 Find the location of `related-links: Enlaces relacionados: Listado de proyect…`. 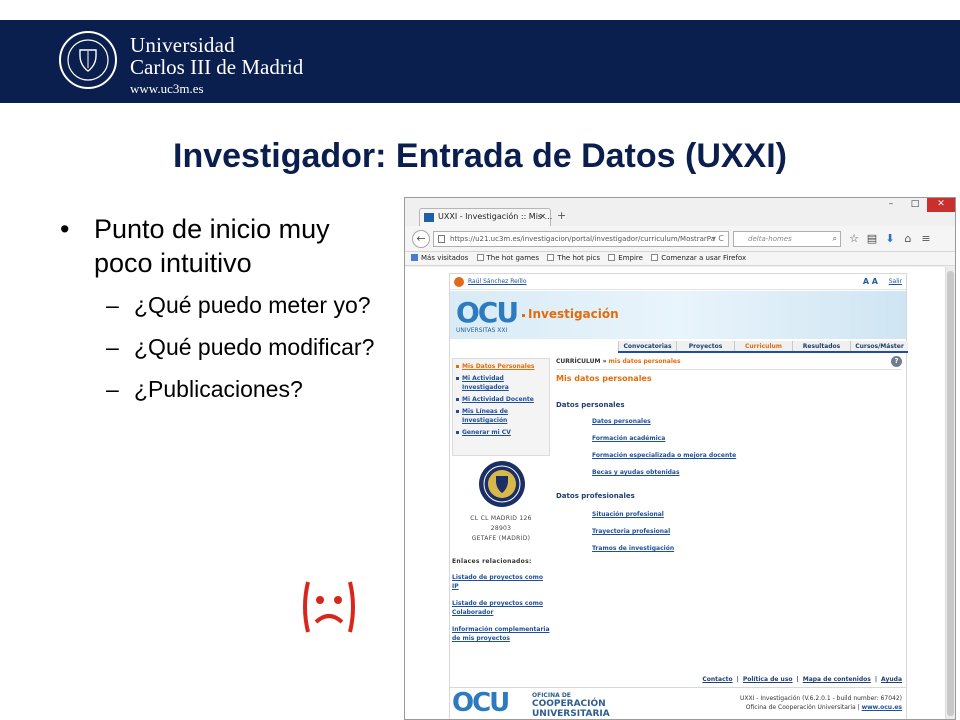

related-links: Enlaces relacionados: Listado de proyect… is located at coordinates (501, 604).